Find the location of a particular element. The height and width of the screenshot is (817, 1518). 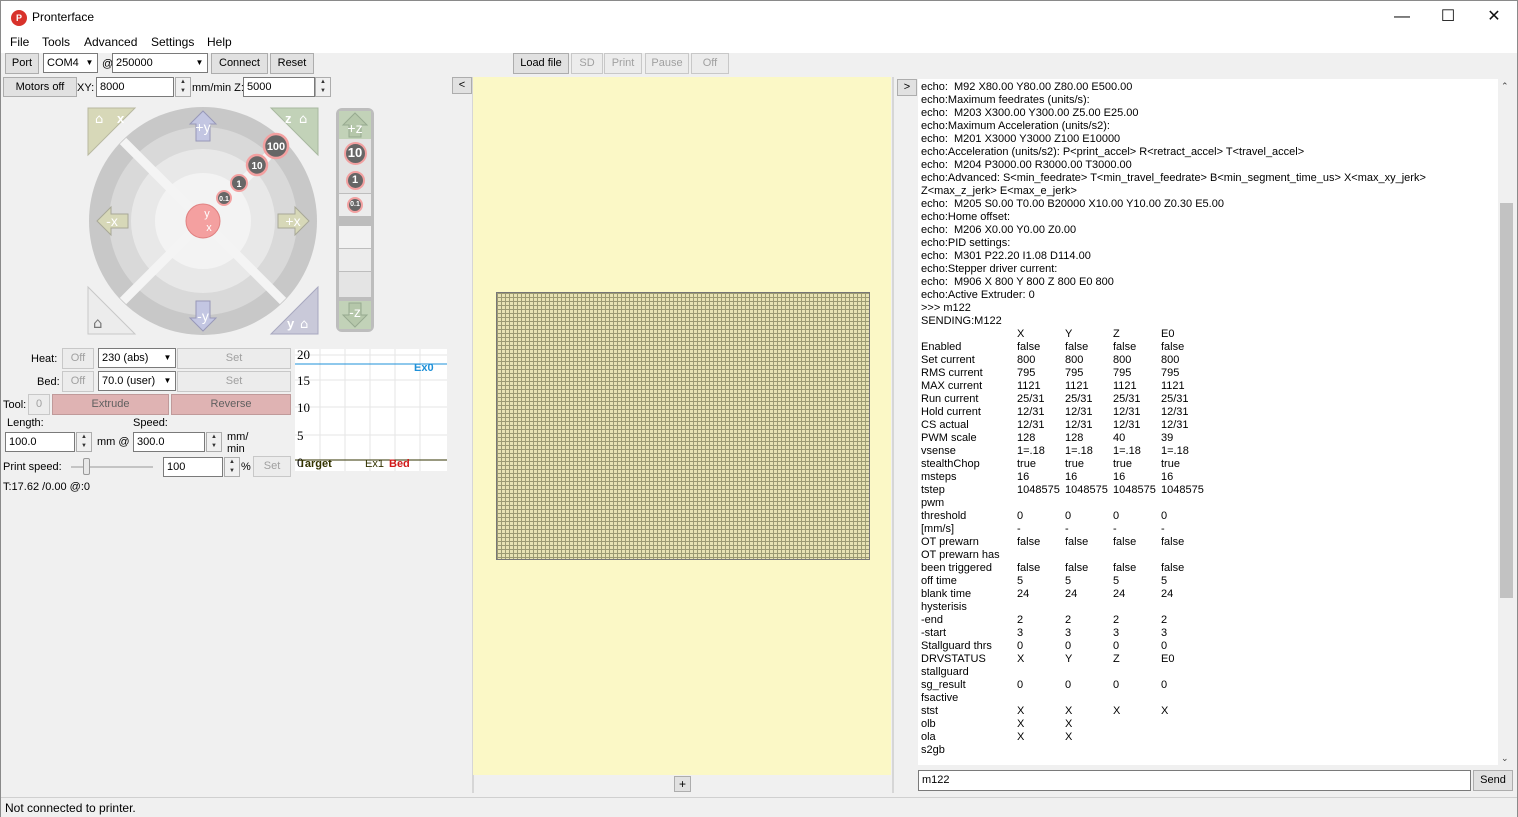

reverse-button: Reverse is located at coordinates (231, 404).